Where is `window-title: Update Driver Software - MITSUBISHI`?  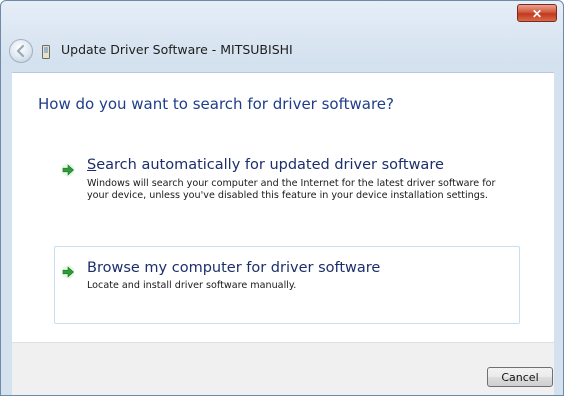 window-title: Update Driver Software - MITSUBISHI is located at coordinates (177, 49).